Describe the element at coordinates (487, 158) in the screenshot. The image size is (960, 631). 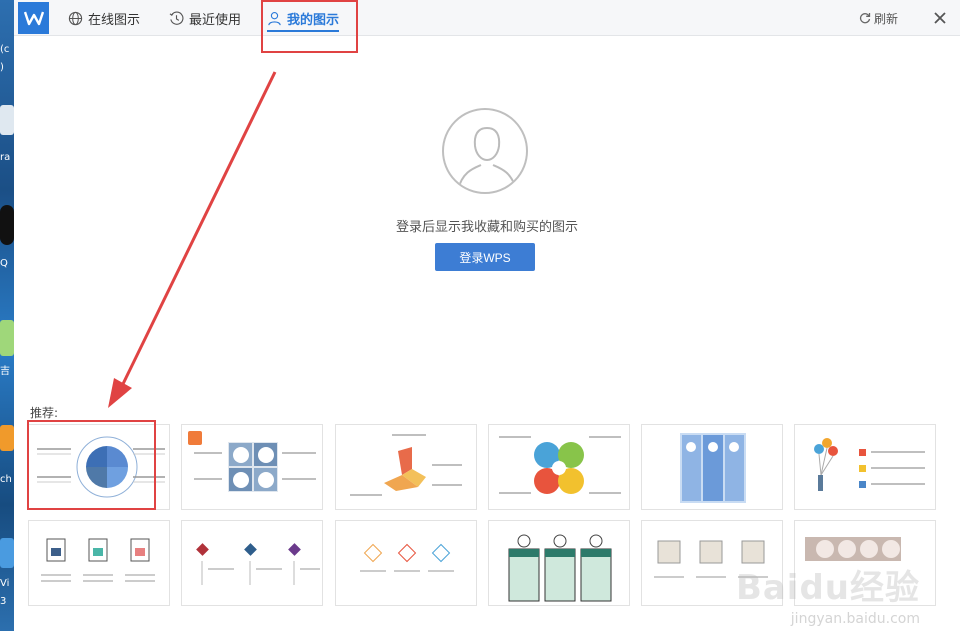
I see `user-silhouette-icon` at that location.